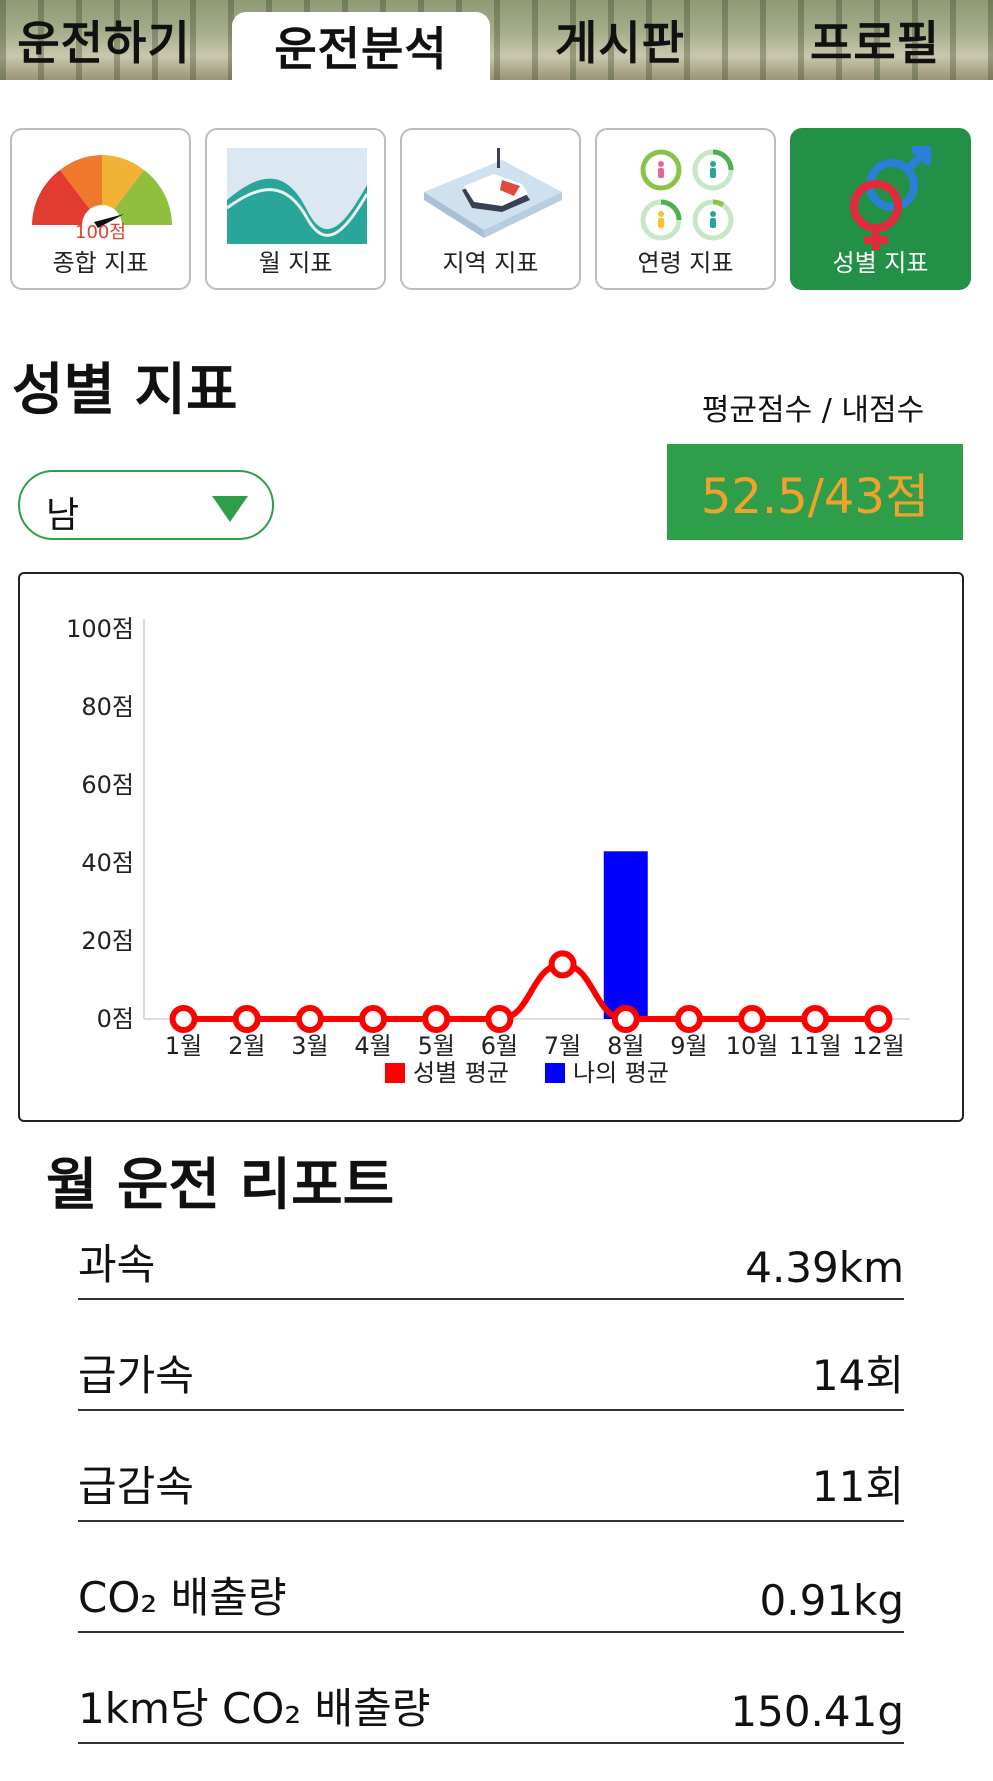 The image size is (993, 1781). I want to click on legend-label: 성별 평균, so click(461, 1073).